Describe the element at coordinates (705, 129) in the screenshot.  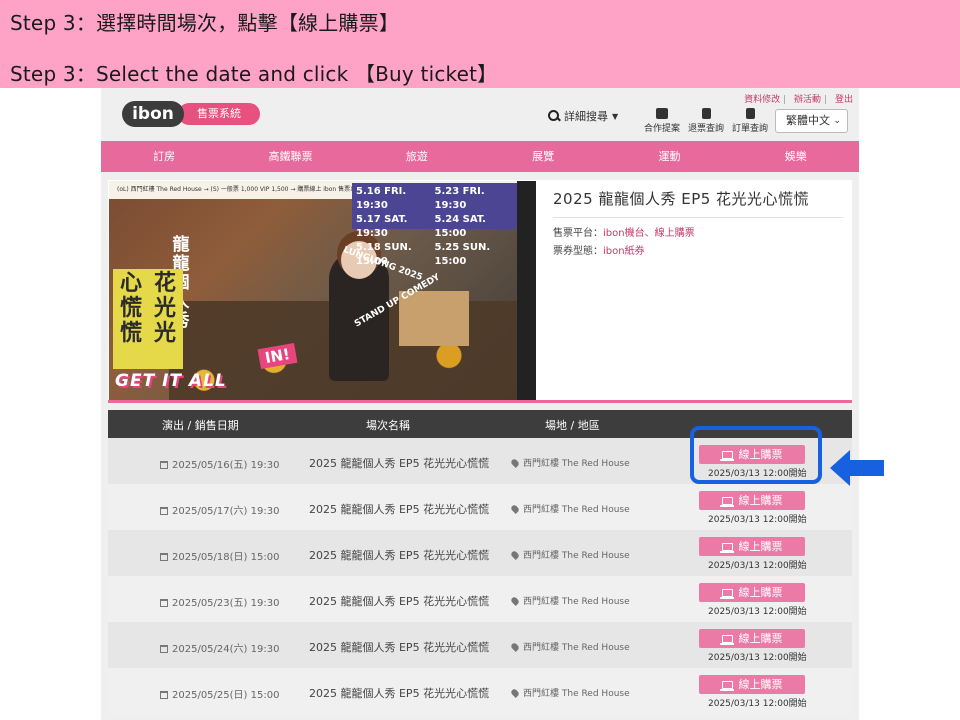
I see `tool-refund-label: 退票查詢` at that location.